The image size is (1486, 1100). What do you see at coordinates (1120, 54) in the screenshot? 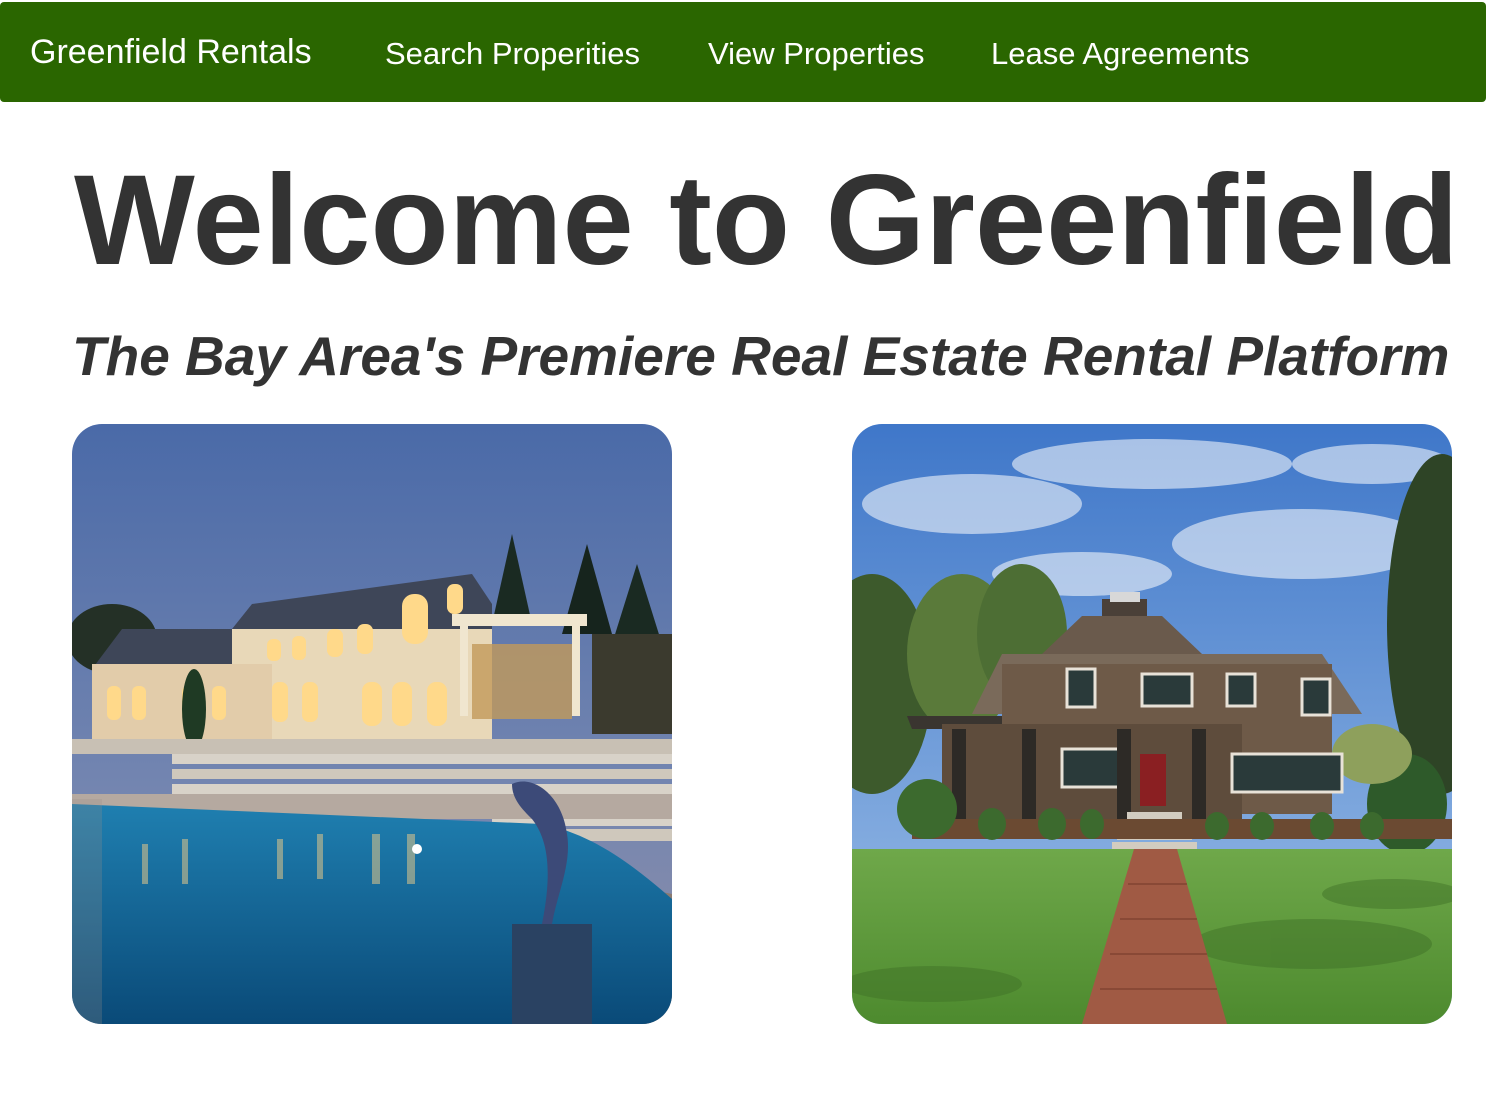
I see `nav-lease-agreements: Lease Agreements` at bounding box center [1120, 54].